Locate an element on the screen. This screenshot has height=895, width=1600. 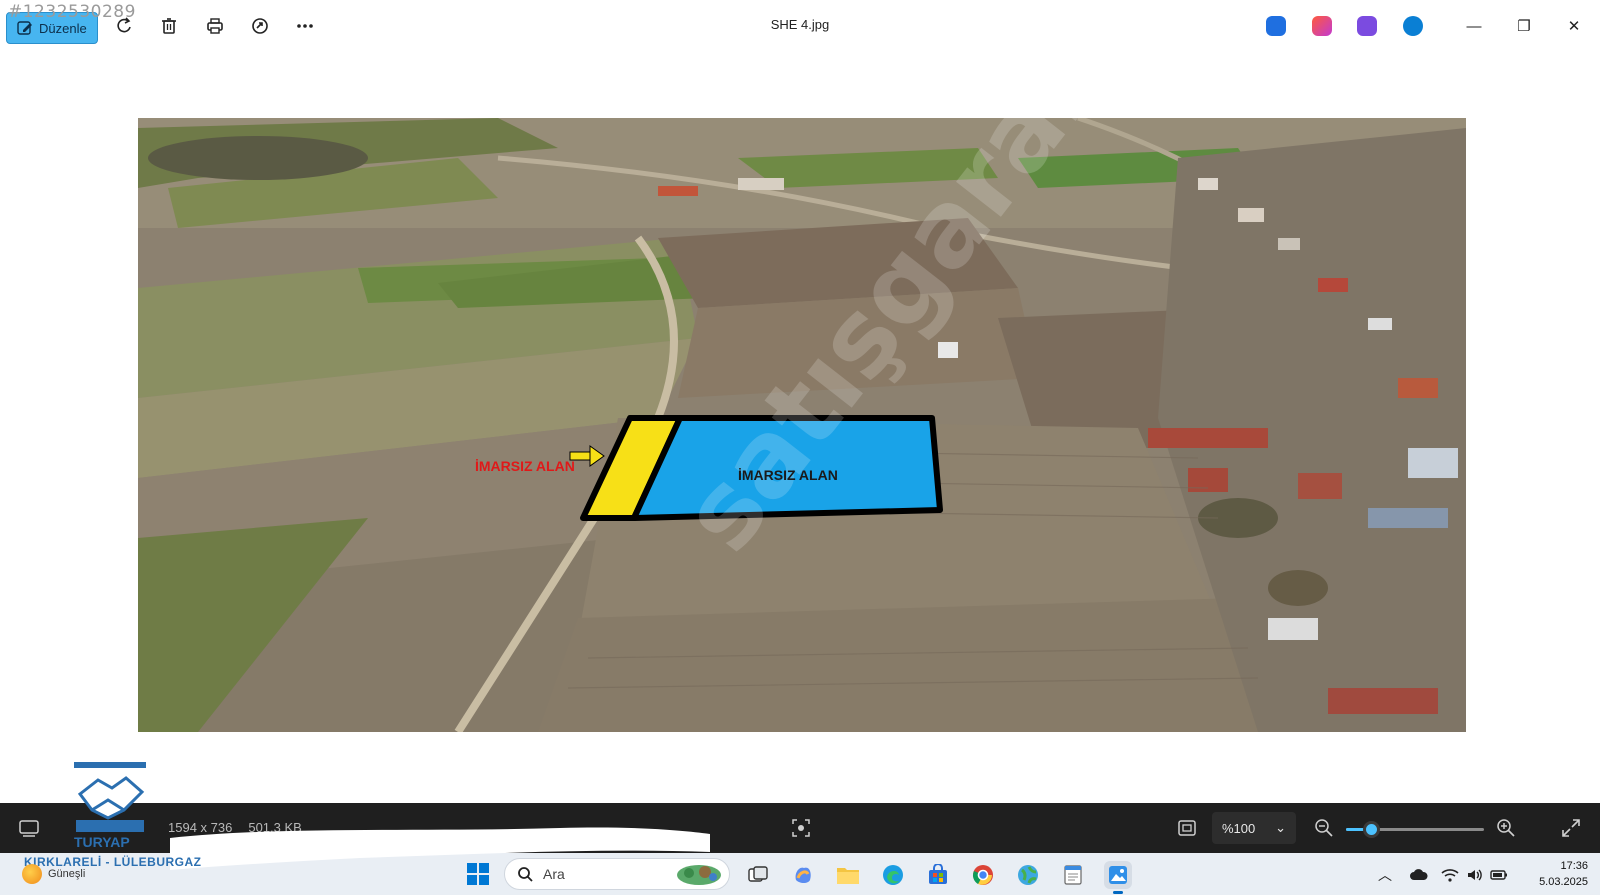
store-button is located at coordinates (938, 875).